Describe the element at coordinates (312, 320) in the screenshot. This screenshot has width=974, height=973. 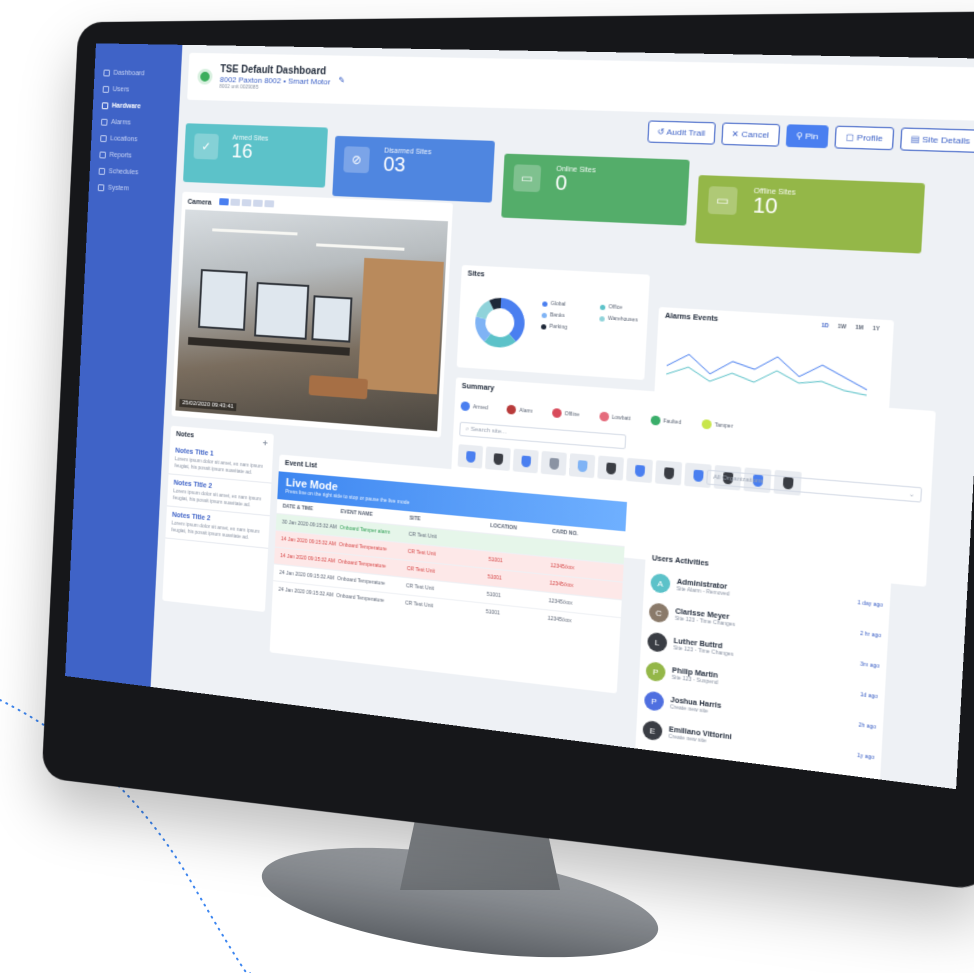
I see `camera-feed: 25/02/2020 09:43:41` at that location.